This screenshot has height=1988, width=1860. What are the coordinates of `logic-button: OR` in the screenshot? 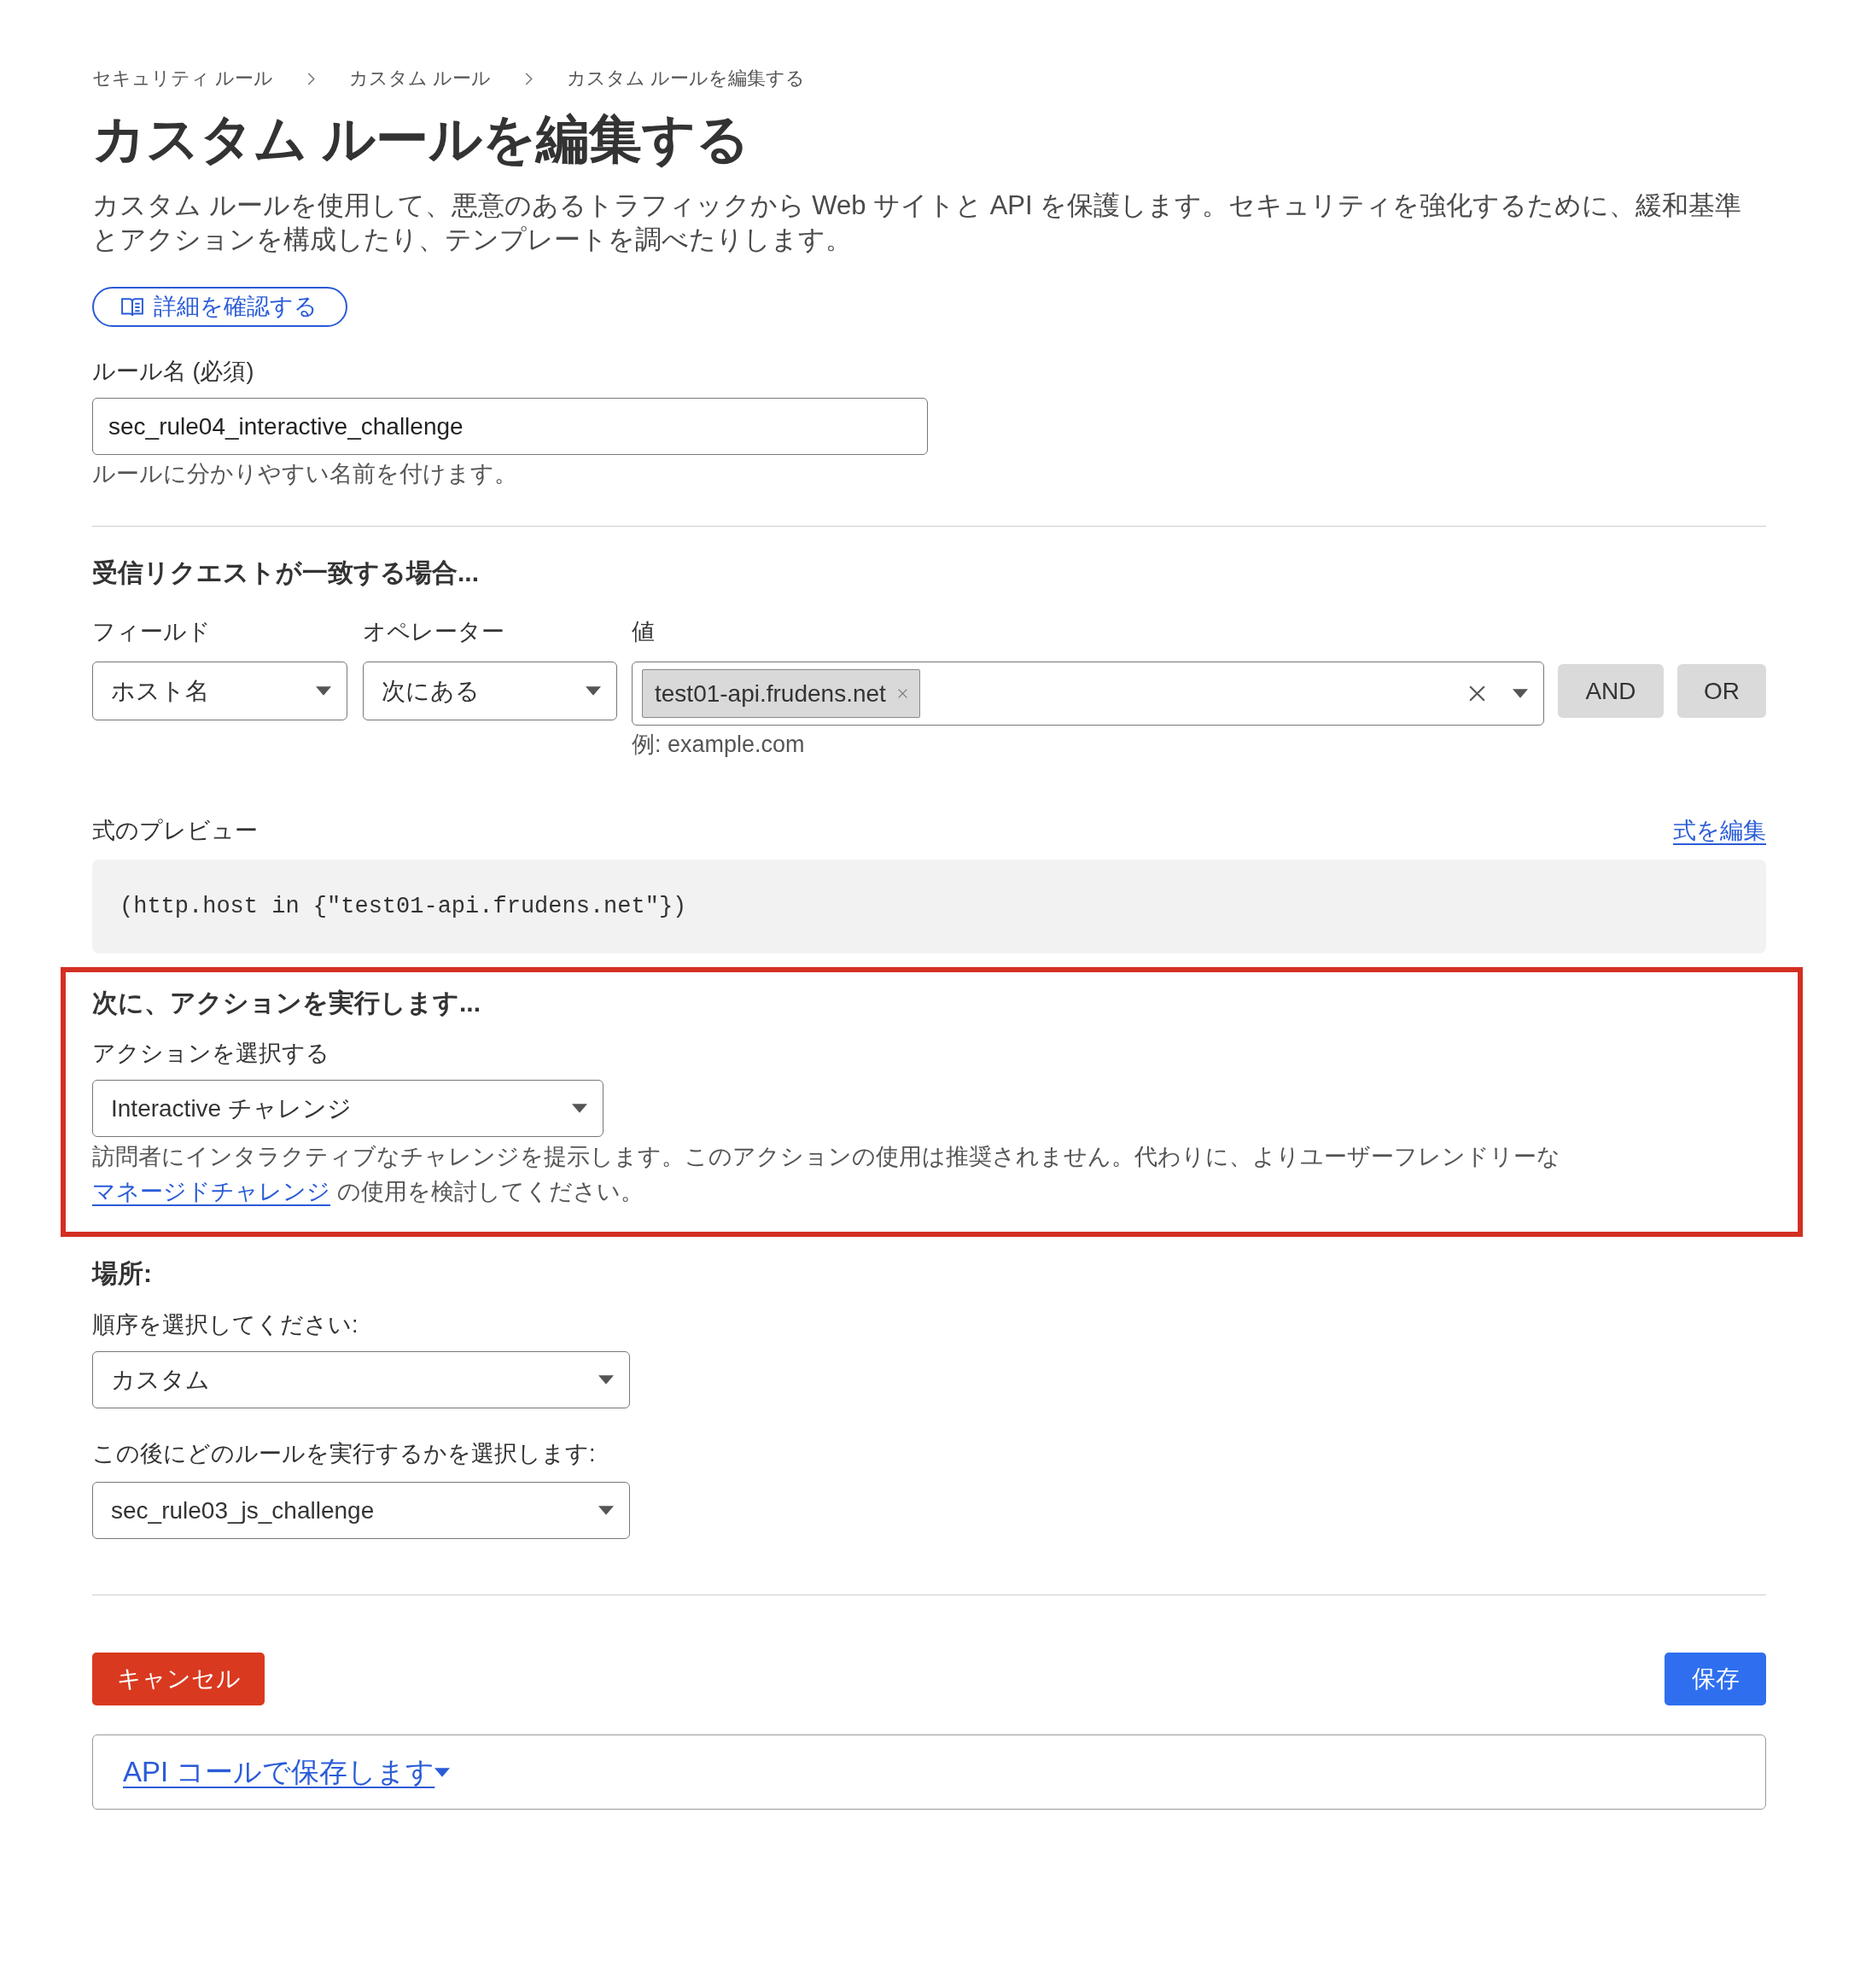 It's located at (1721, 691).